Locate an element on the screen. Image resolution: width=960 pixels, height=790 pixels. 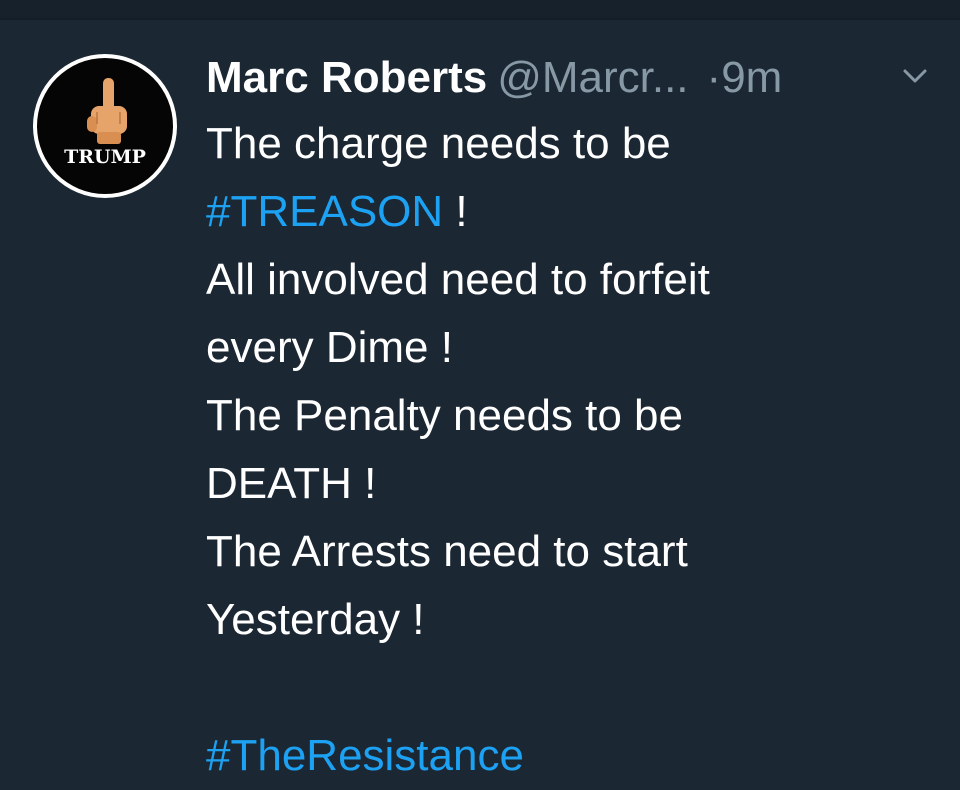
tweet-line: The Penalty needs to be is located at coordinates (444, 415).